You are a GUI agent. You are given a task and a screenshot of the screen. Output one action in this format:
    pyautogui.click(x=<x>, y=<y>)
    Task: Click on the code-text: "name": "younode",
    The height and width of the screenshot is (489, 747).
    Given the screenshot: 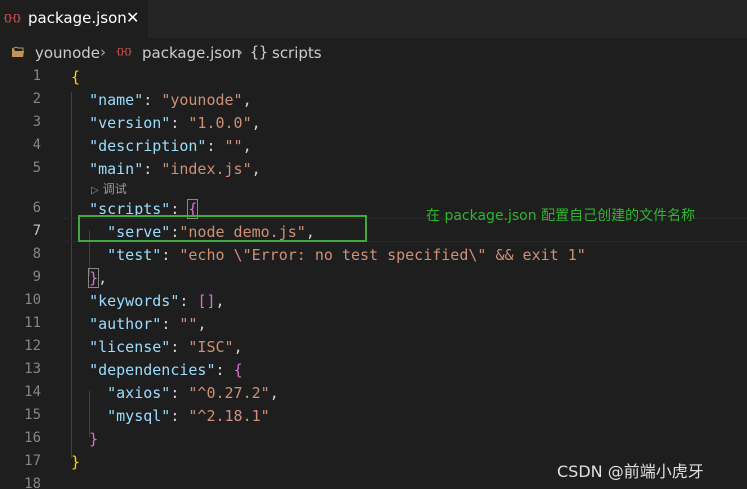 What is the action you would take?
    pyautogui.click(x=170, y=100)
    